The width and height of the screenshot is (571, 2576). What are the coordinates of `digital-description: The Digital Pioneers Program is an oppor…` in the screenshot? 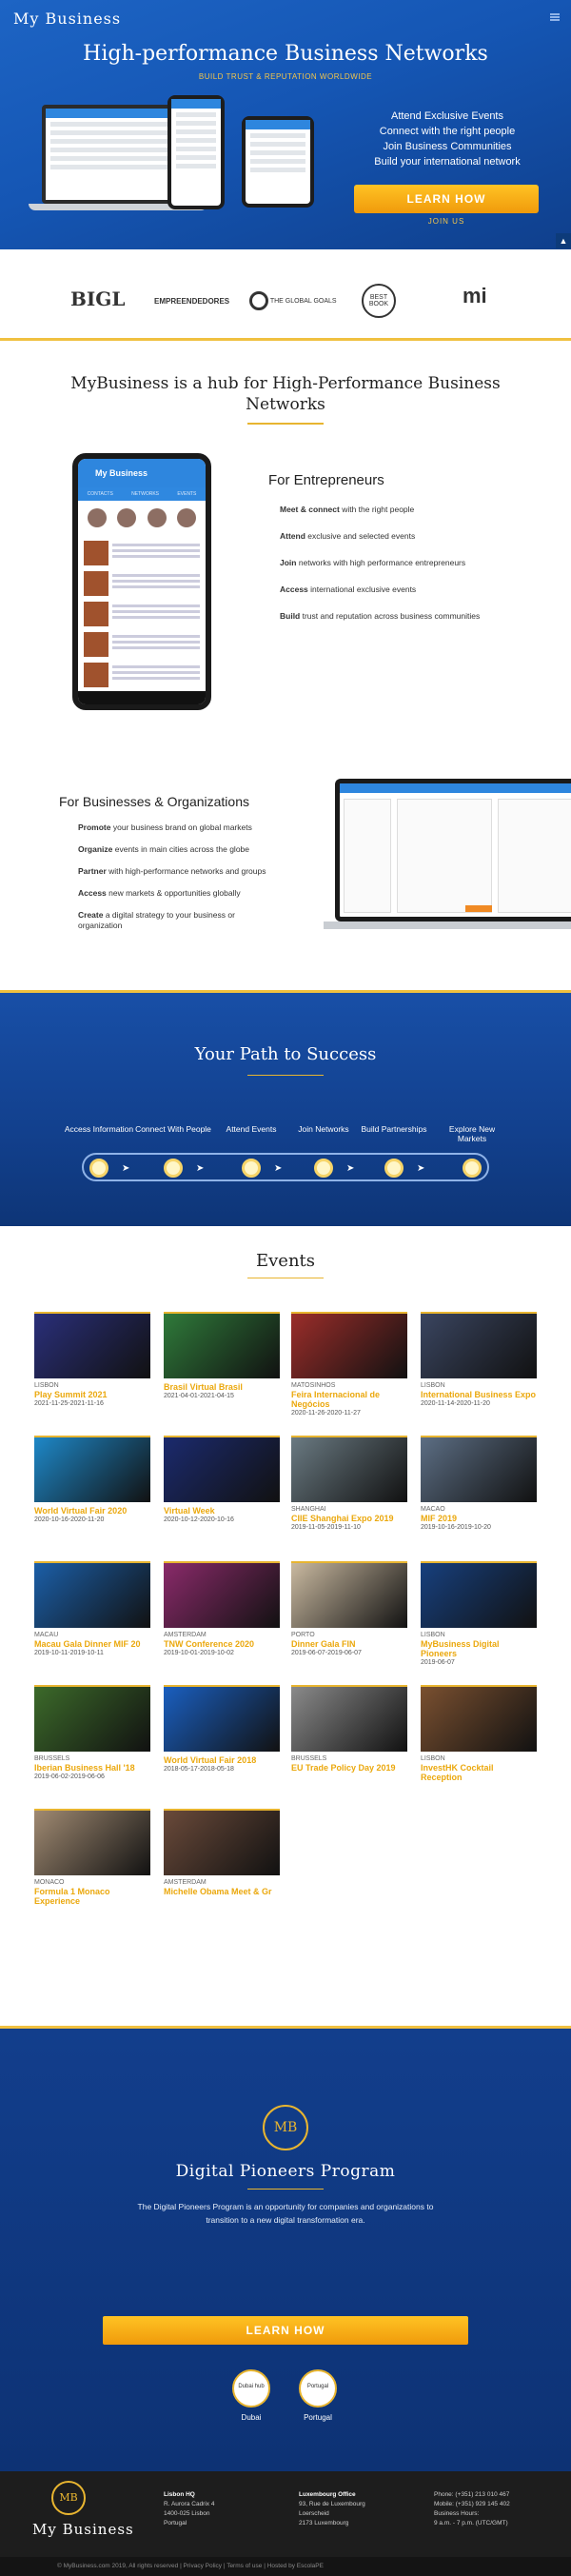 It's located at (285, 2213).